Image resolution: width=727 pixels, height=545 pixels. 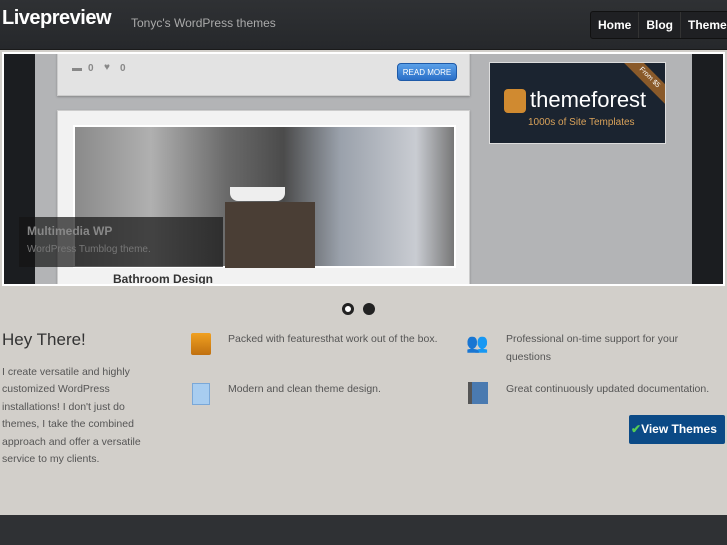 What do you see at coordinates (707, 169) in the screenshot?
I see `slider-right-edge` at bounding box center [707, 169].